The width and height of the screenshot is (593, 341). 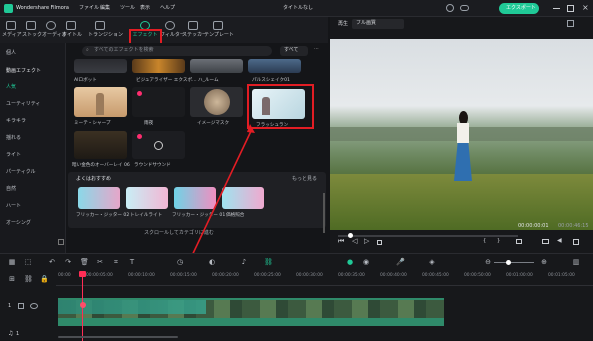 What do you see at coordinates (84, 262) in the screenshot?
I see `delete-icon: 🗑` at bounding box center [84, 262].